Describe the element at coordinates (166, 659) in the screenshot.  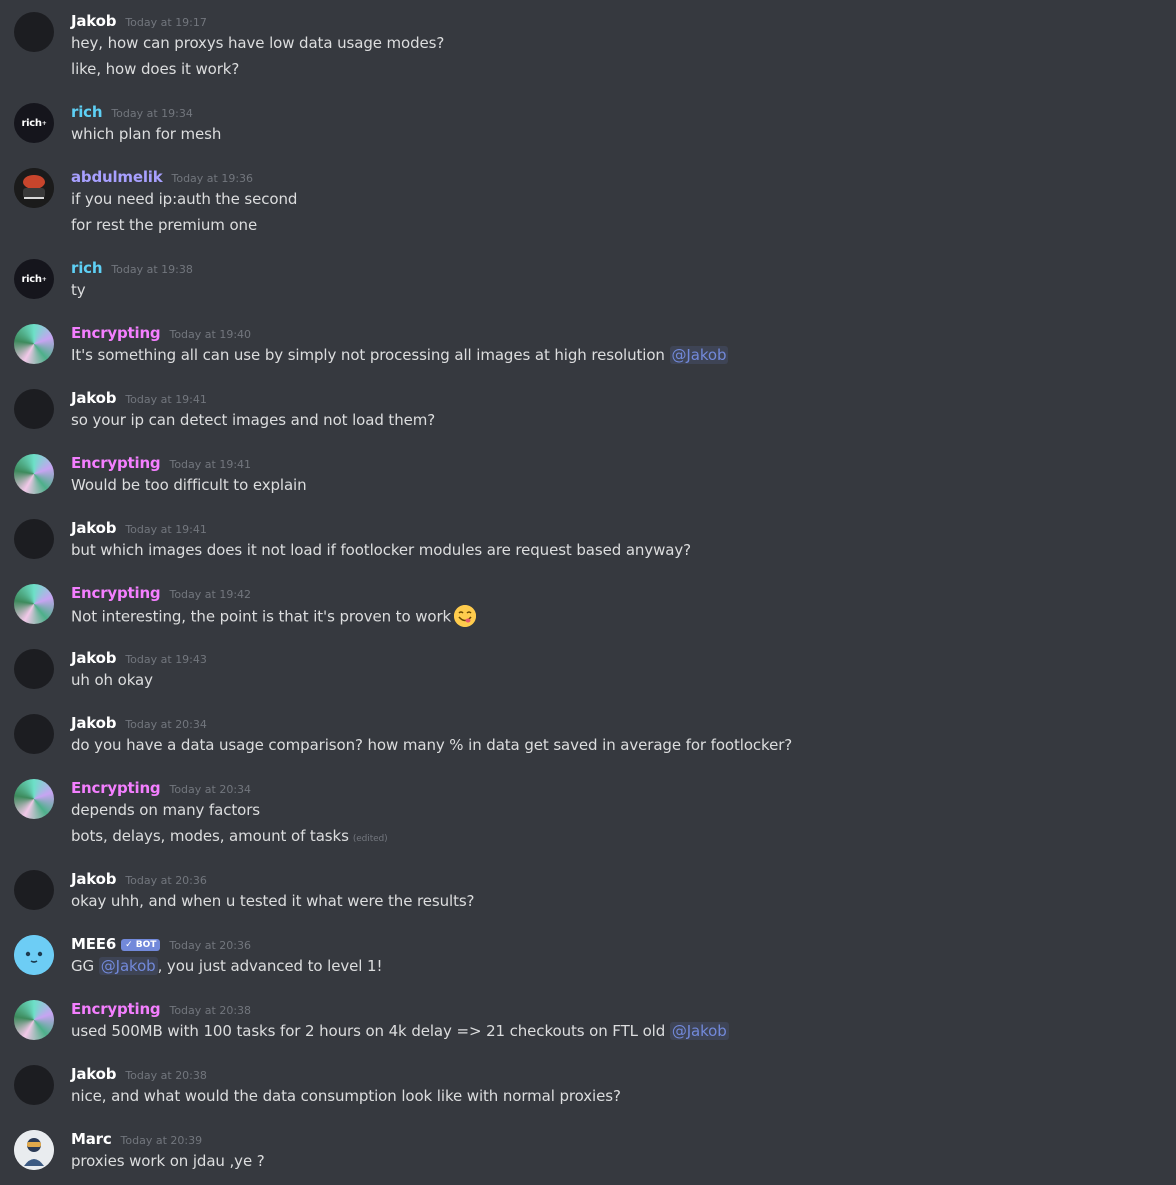
I see `timestamp: Today at 19:43` at that location.